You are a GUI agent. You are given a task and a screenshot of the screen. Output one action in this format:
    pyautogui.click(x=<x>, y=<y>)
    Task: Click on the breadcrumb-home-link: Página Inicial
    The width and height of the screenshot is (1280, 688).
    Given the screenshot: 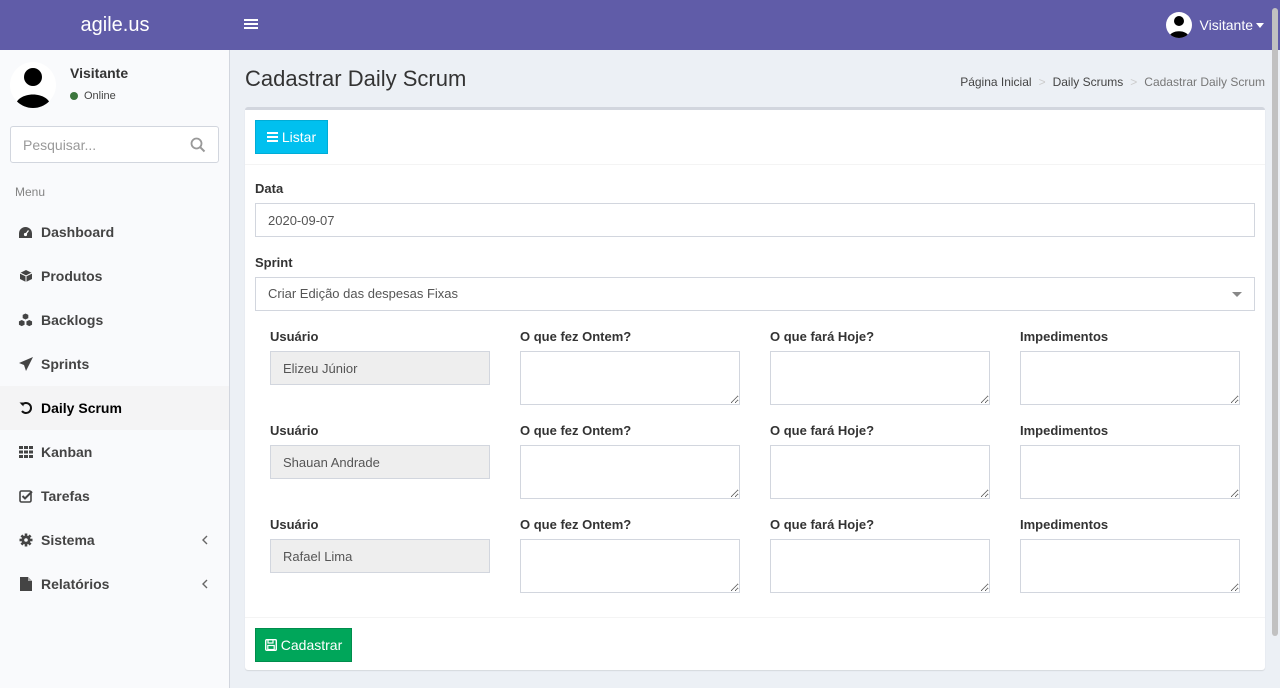 What is the action you would take?
    pyautogui.click(x=995, y=82)
    